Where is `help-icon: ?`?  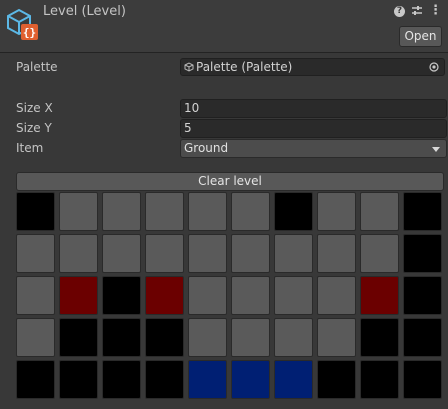 help-icon: ? is located at coordinates (399, 11).